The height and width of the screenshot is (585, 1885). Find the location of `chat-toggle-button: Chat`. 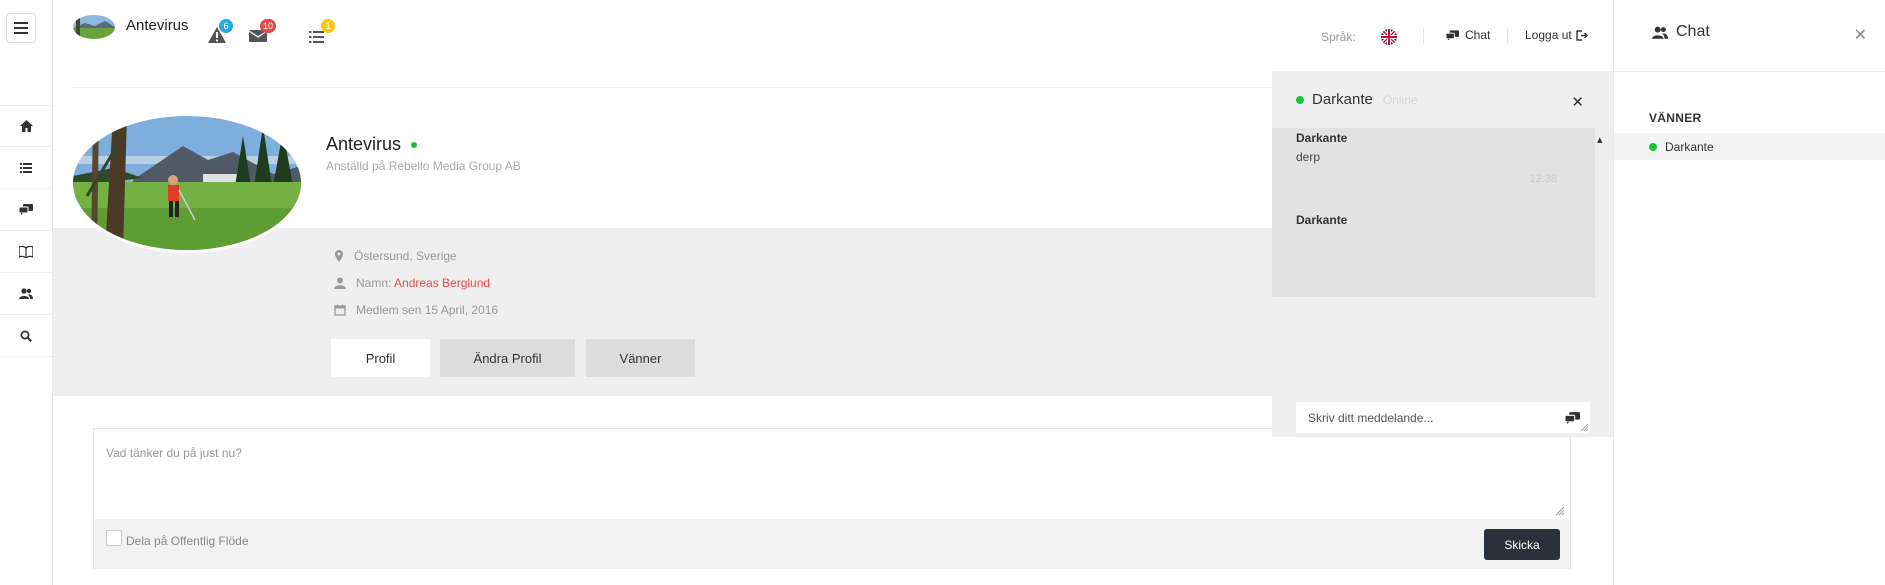

chat-toggle-button: Chat is located at coordinates (1468, 35).